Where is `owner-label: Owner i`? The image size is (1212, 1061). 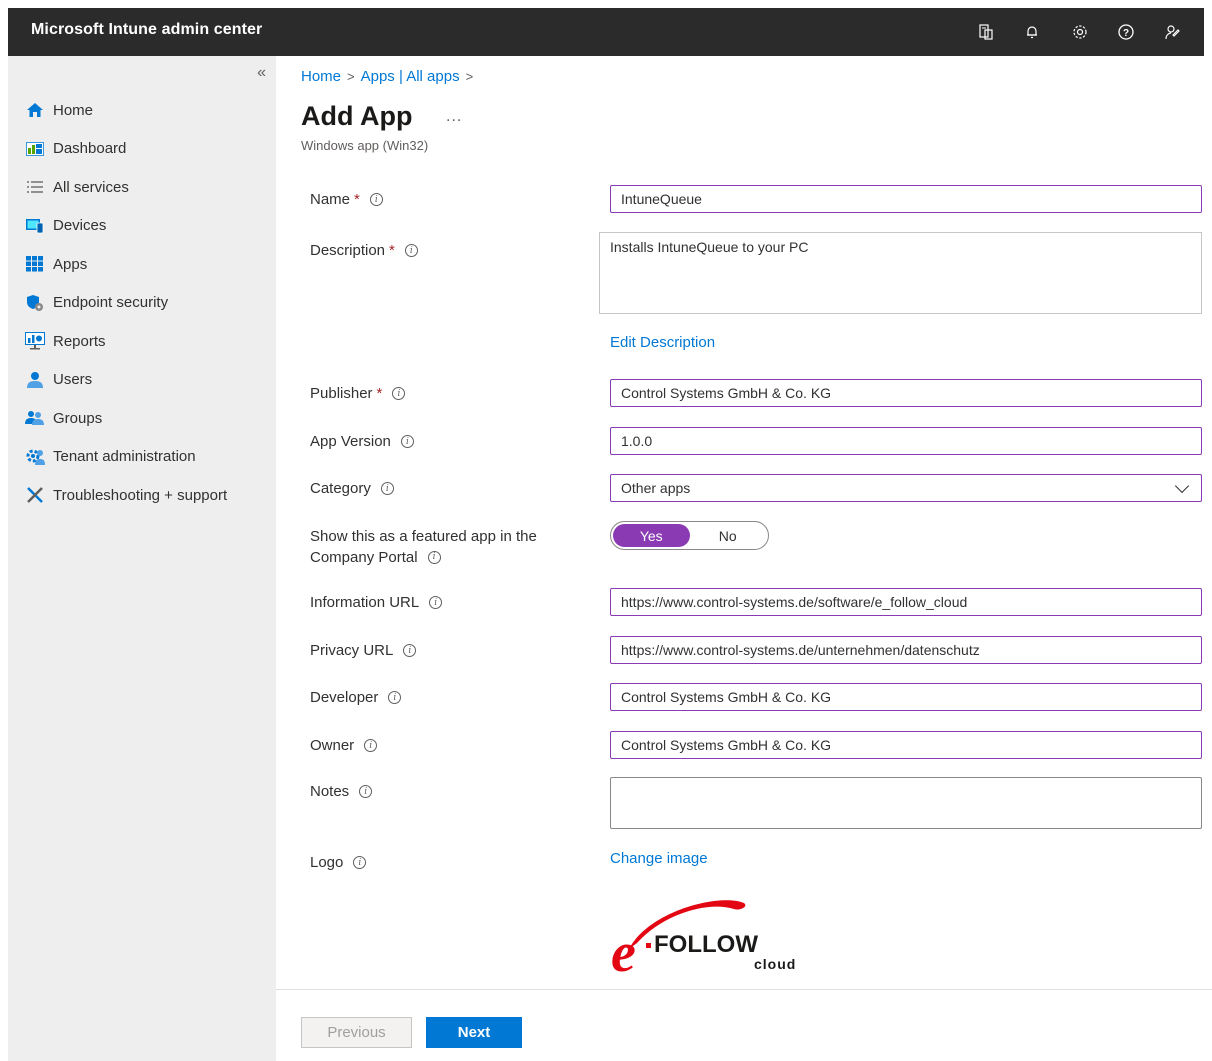 owner-label: Owner i is located at coordinates (344, 745).